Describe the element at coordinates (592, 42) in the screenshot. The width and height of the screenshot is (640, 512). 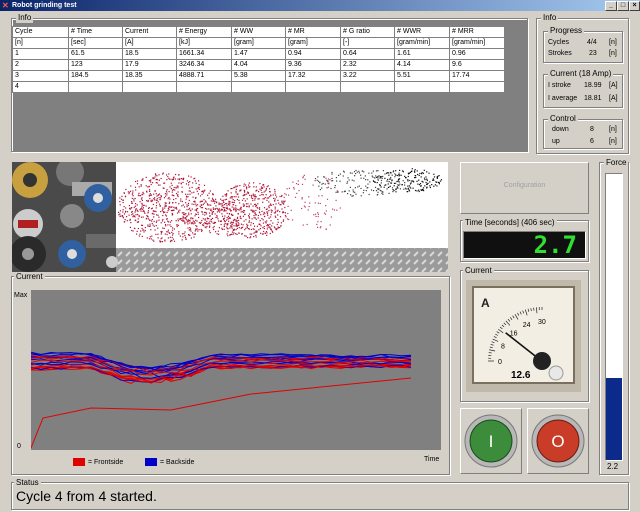
I see `cycles-value: 4/4` at that location.